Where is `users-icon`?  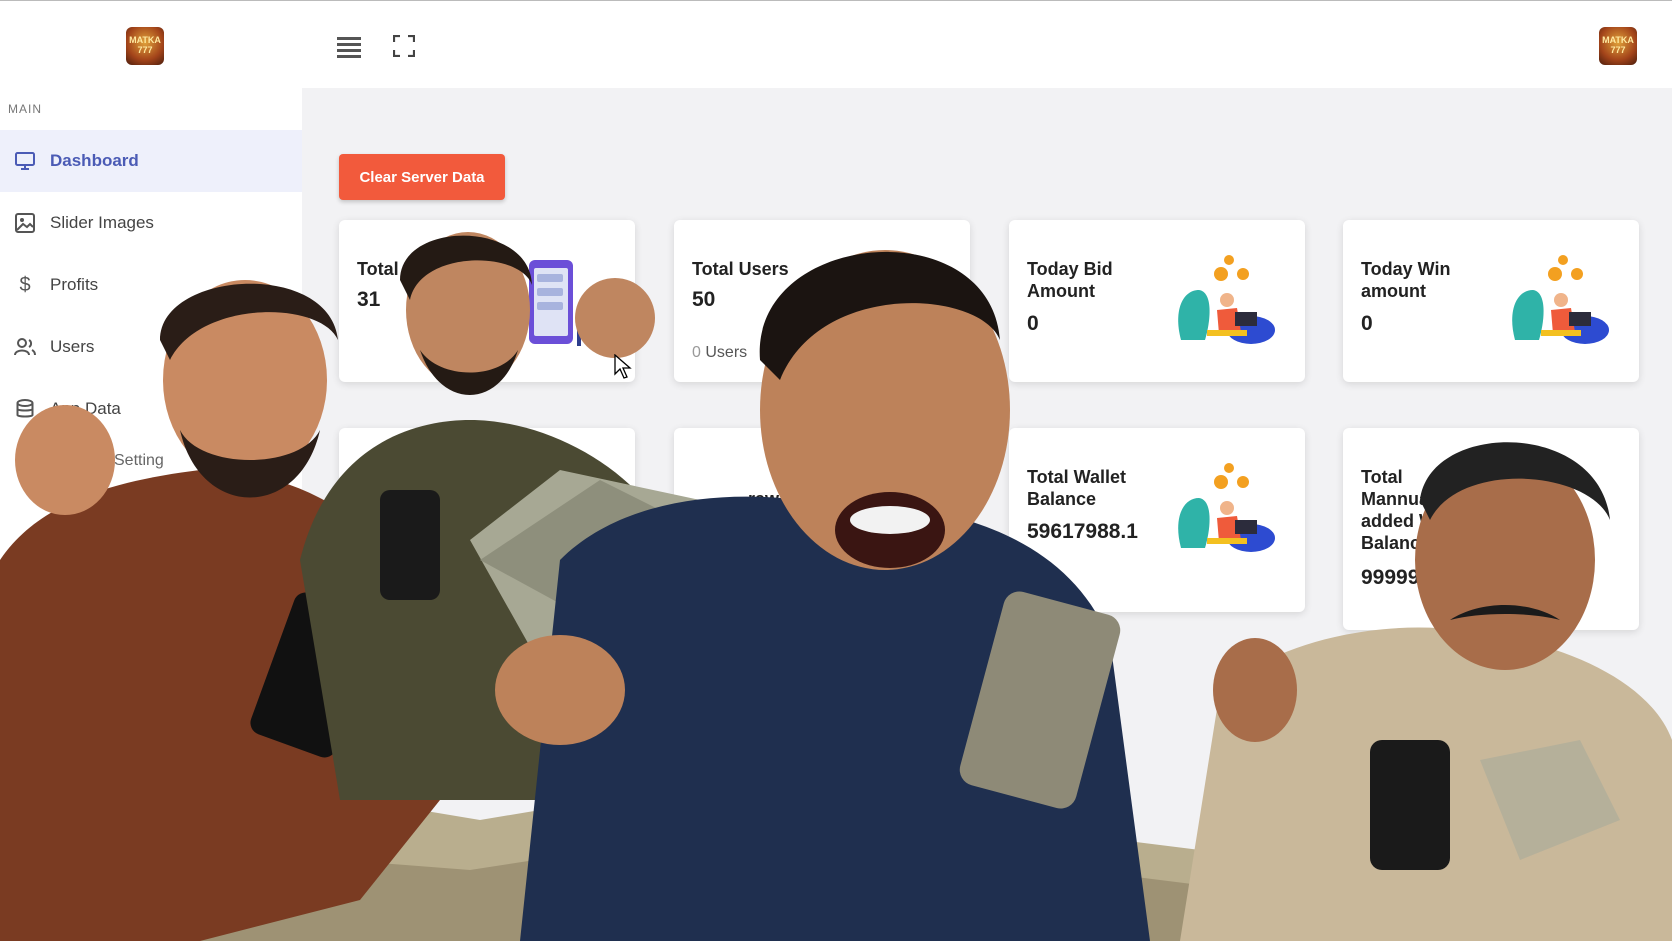 users-icon is located at coordinates (25, 347).